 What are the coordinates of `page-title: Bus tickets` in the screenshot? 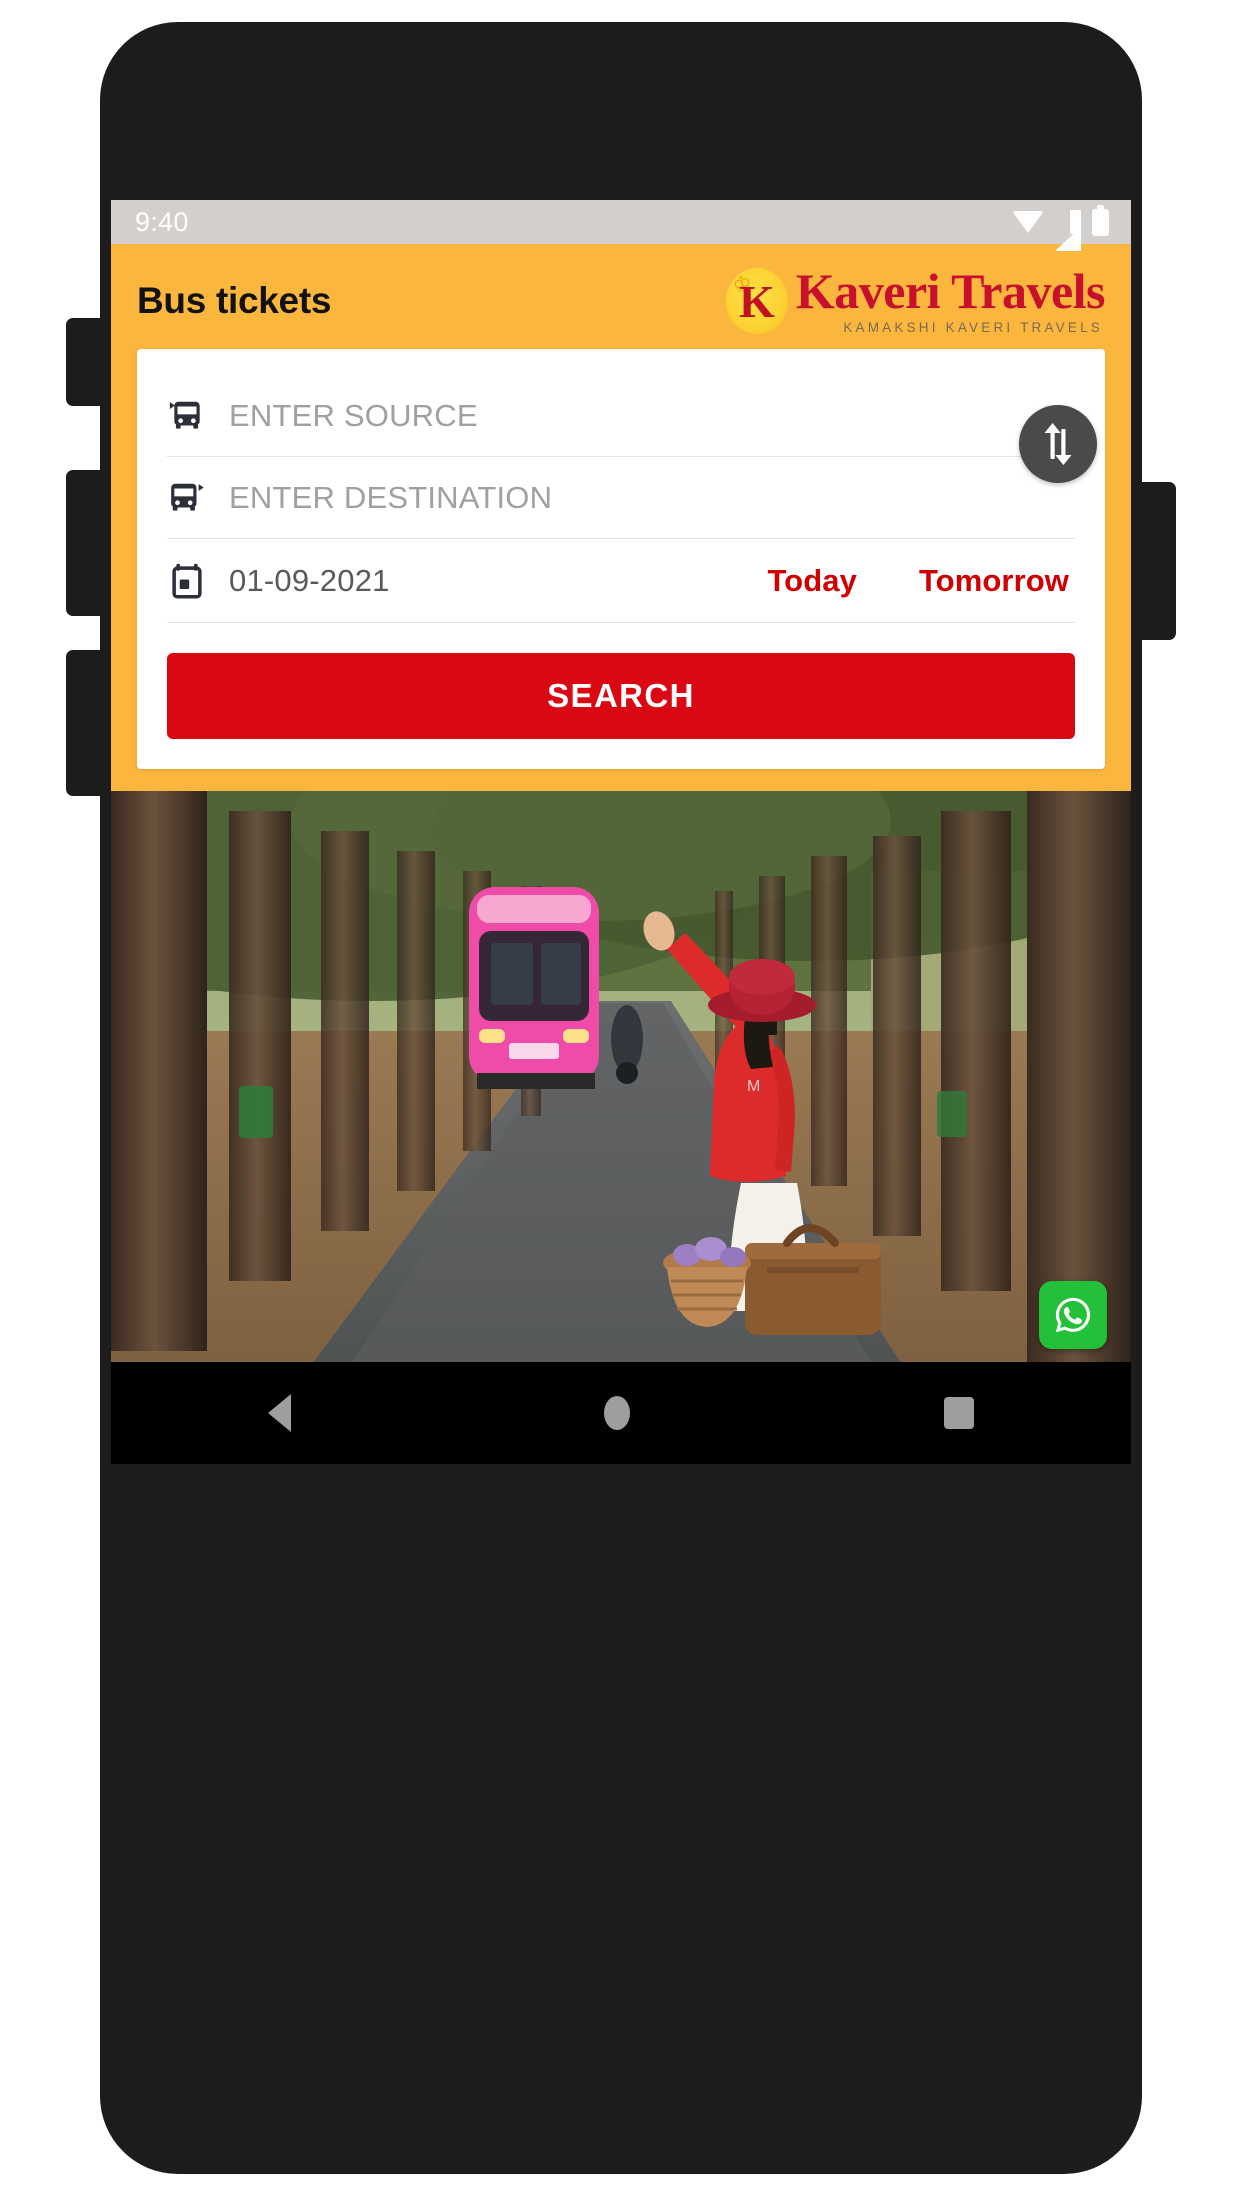 It's located at (234, 300).